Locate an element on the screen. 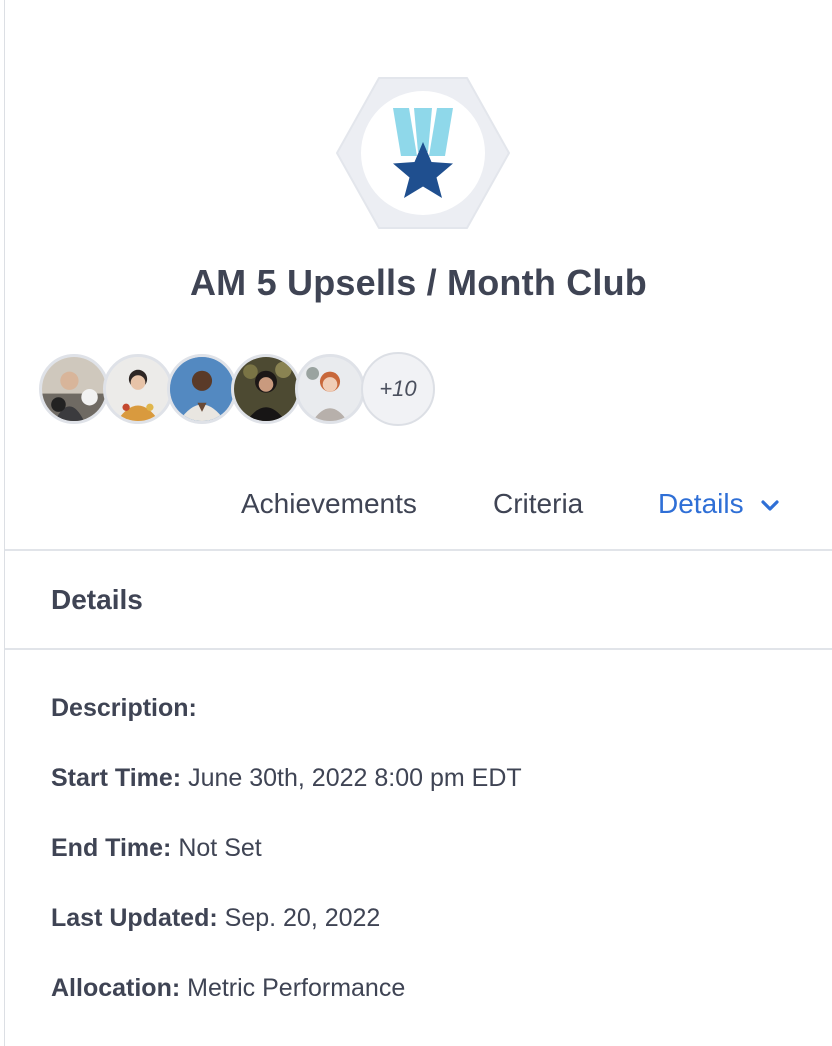  more-members-count: +10 is located at coordinates (398, 388).